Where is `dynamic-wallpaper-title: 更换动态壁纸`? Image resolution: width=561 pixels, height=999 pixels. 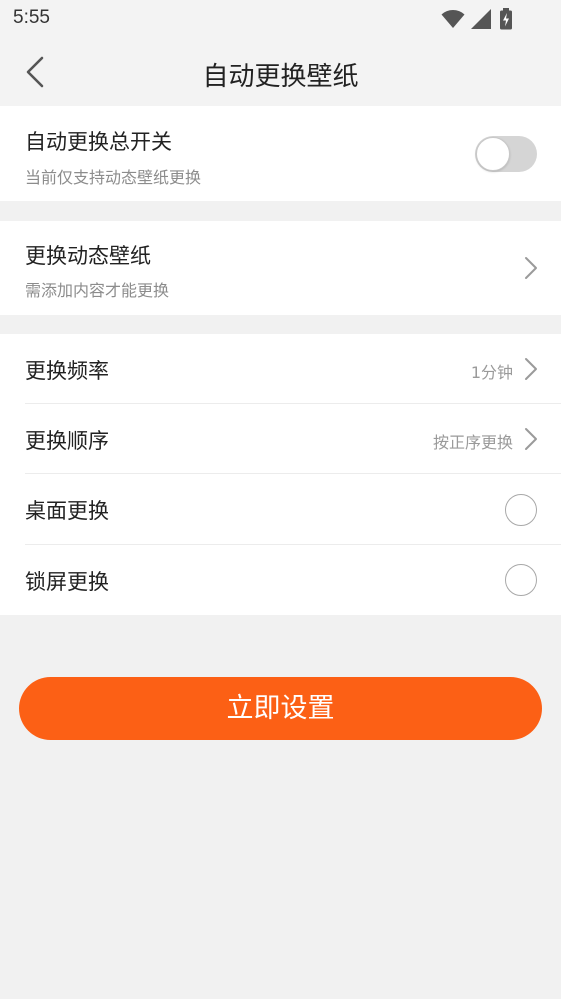 dynamic-wallpaper-title: 更换动态壁纸 is located at coordinates (88, 256).